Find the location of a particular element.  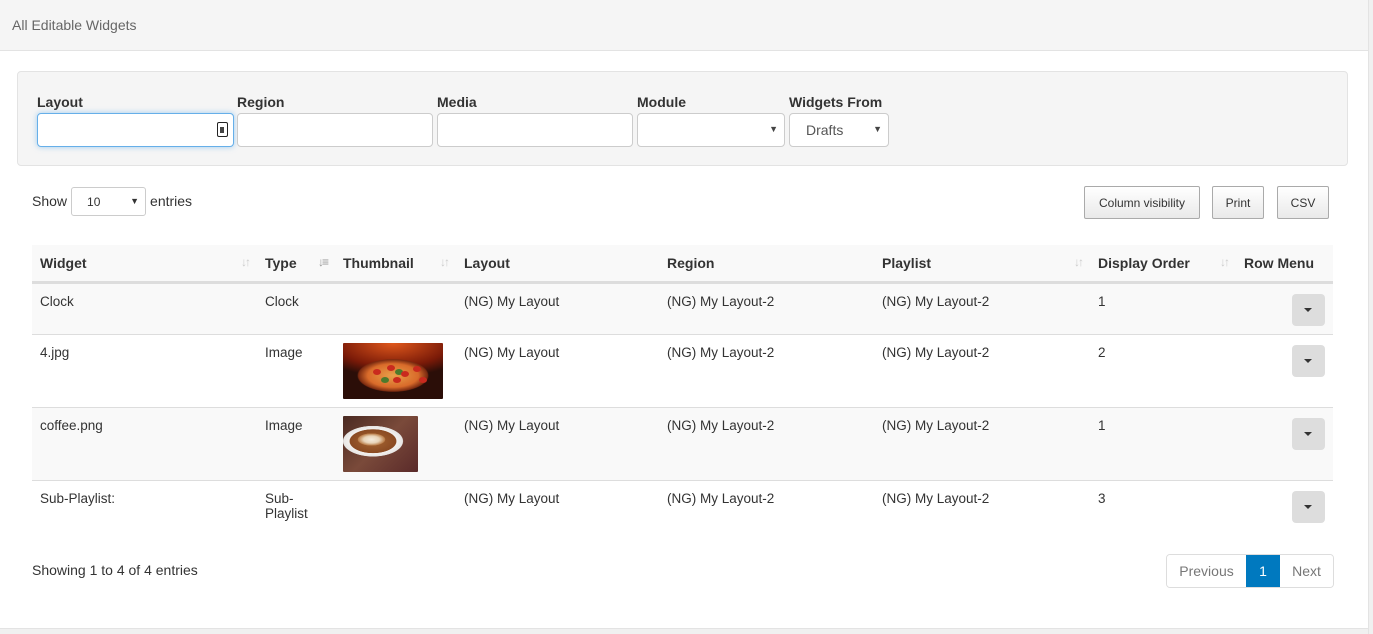

pizza-thumbnail-image is located at coordinates (393, 370).